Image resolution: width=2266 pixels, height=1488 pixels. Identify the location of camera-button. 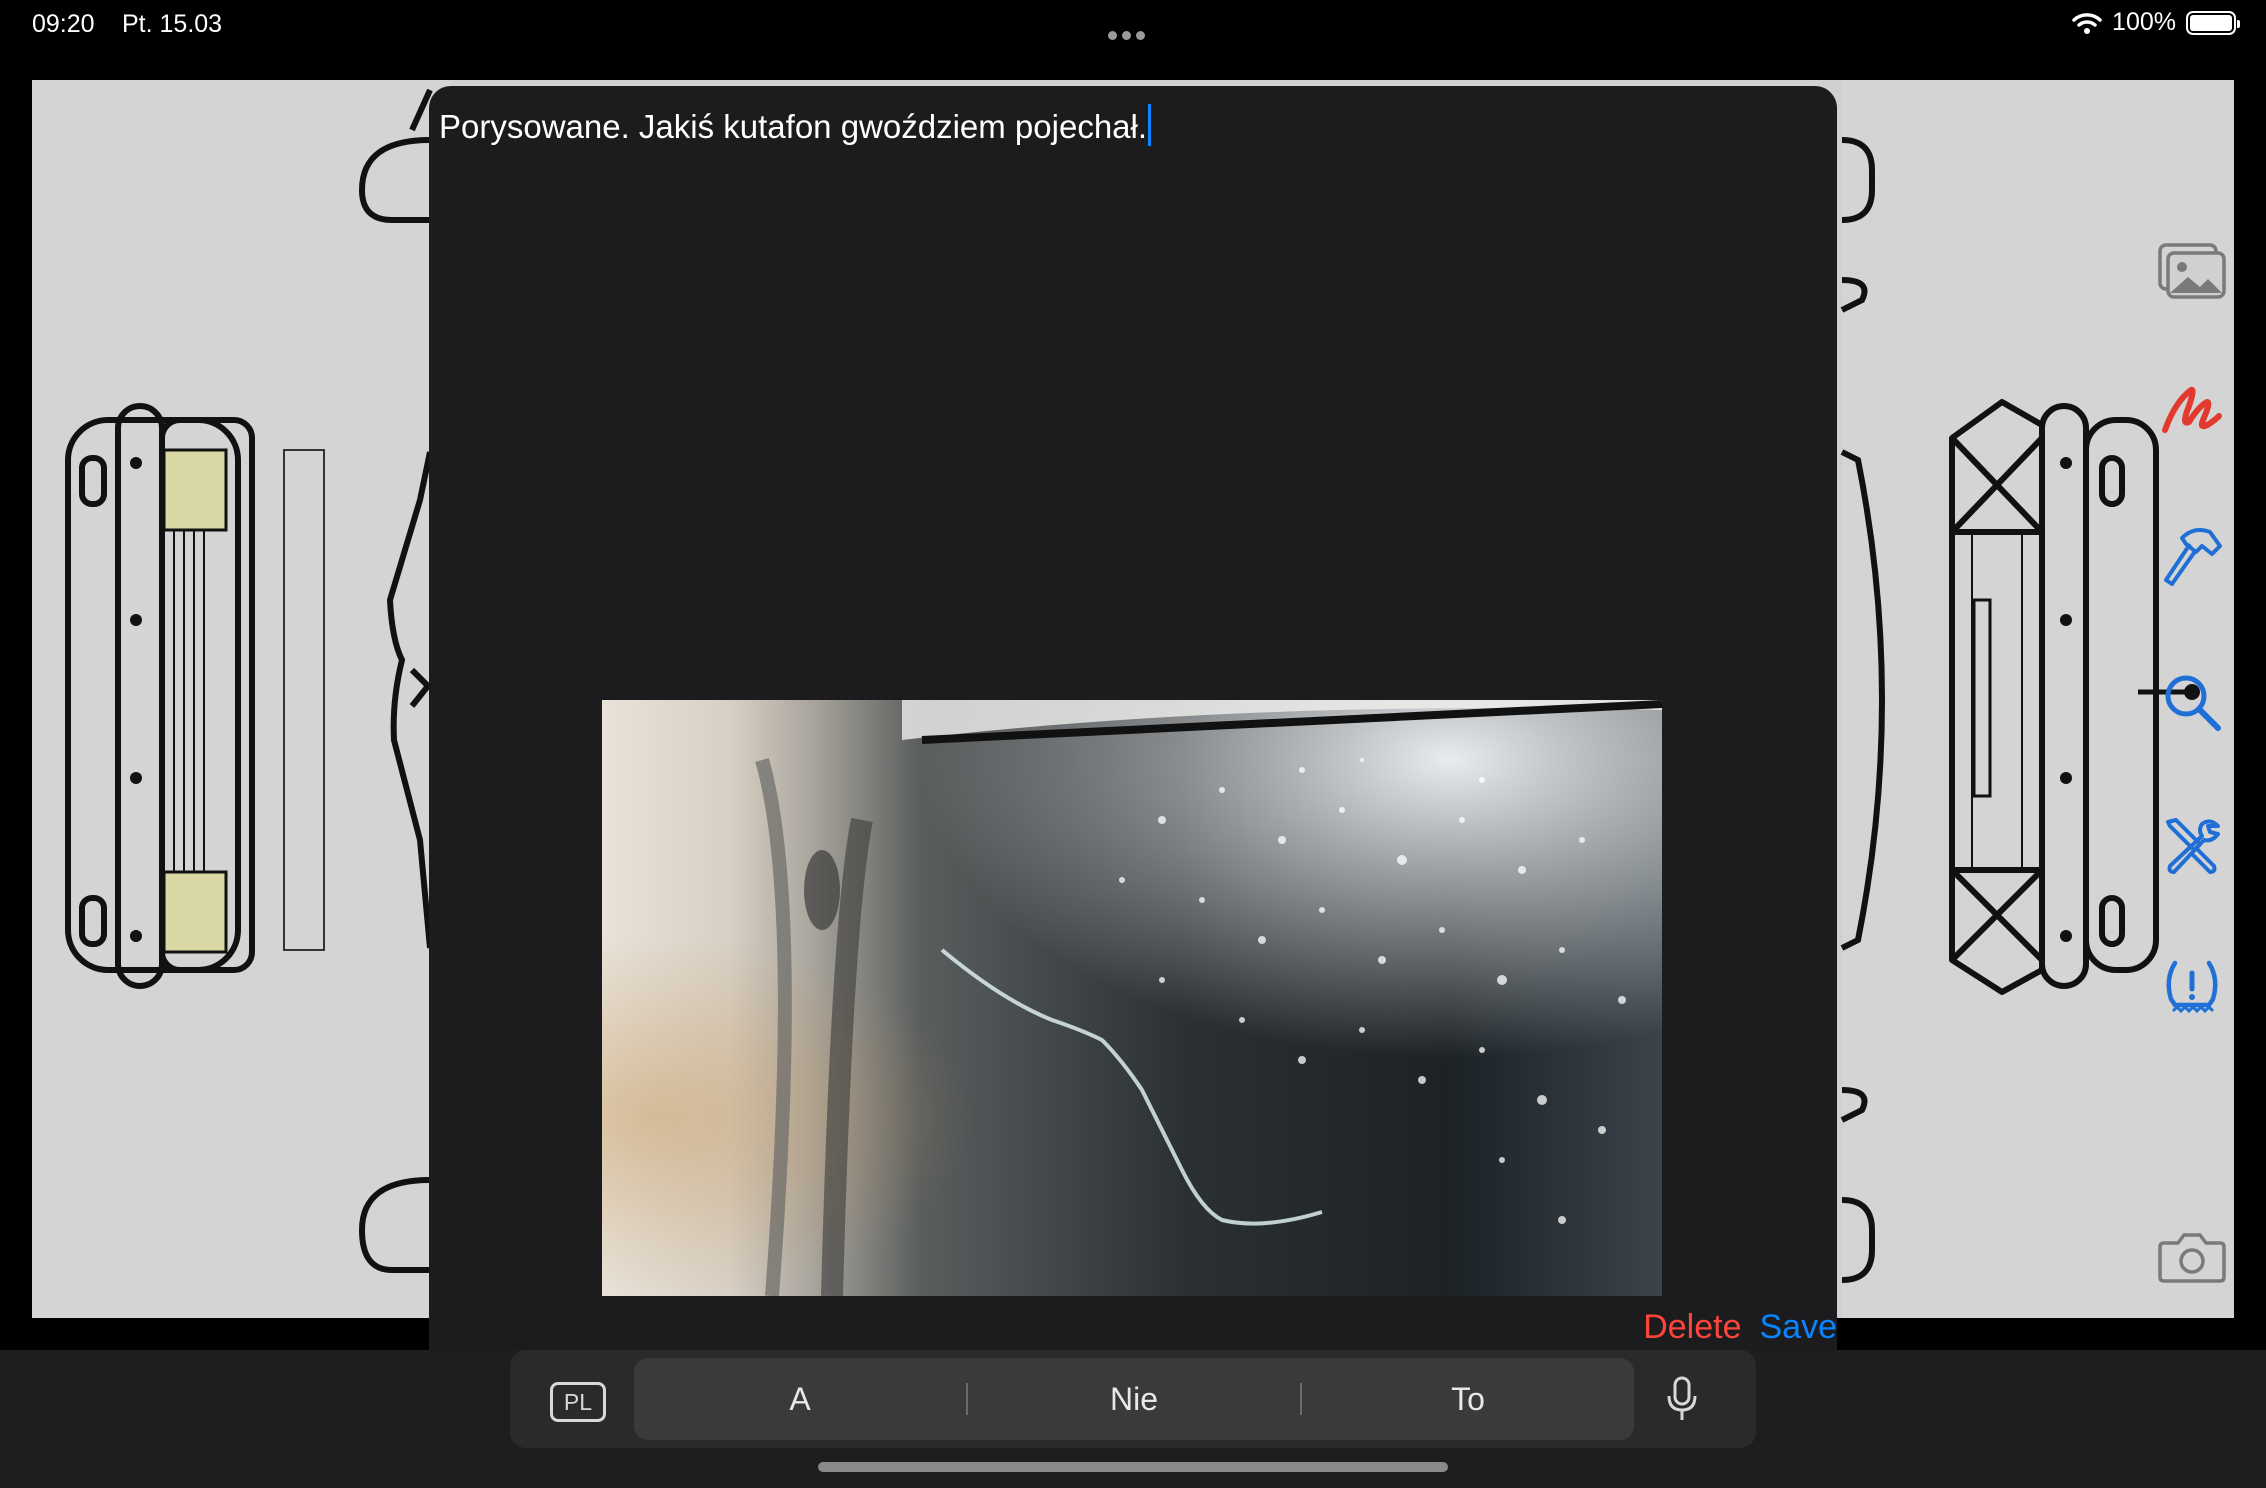
(2192, 1256).